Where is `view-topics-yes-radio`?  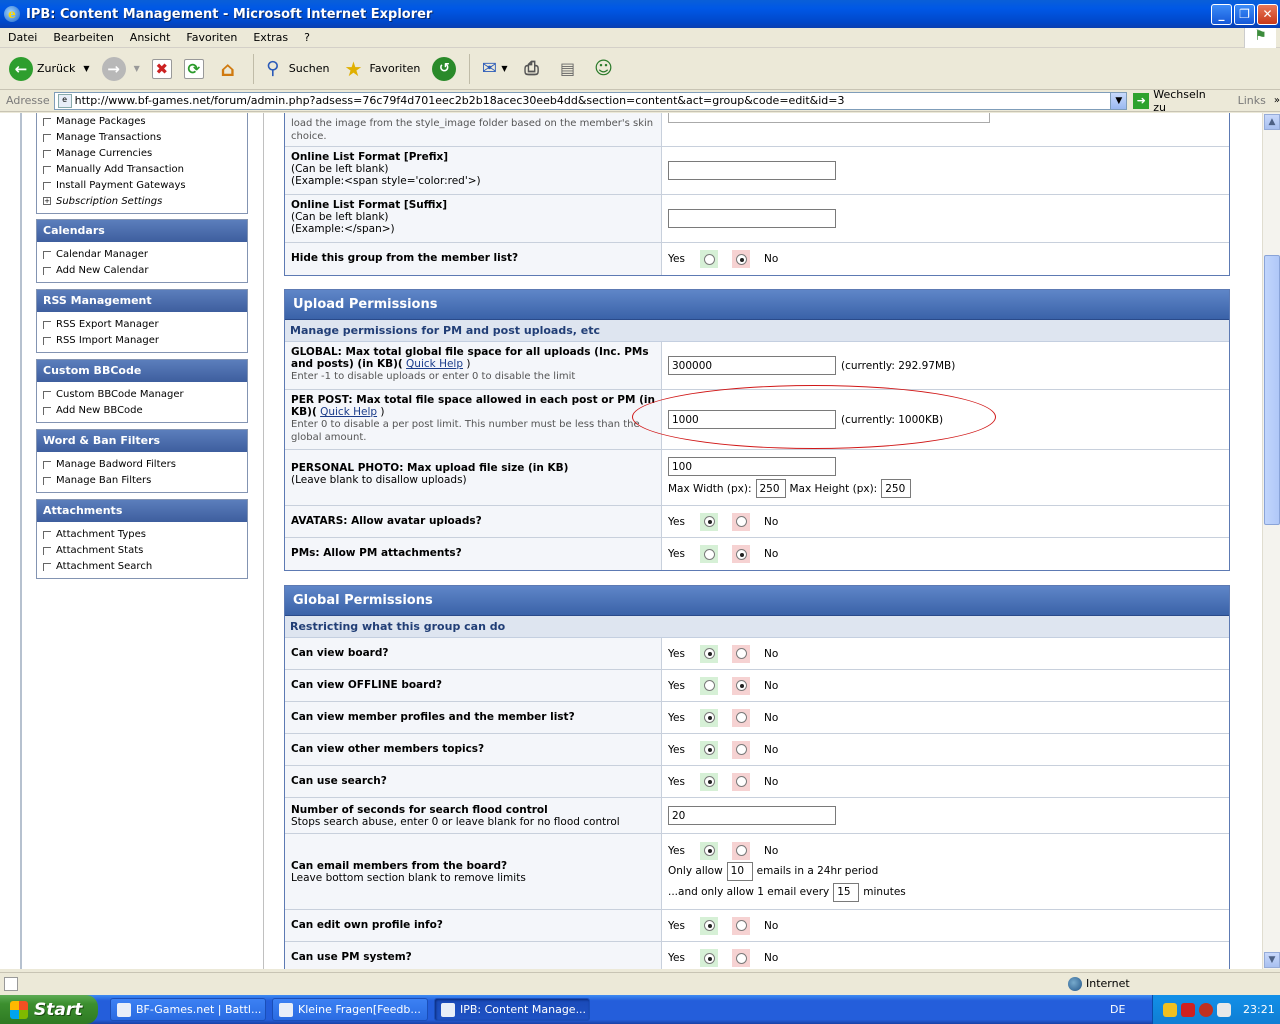 view-topics-yes-radio is located at coordinates (709, 749).